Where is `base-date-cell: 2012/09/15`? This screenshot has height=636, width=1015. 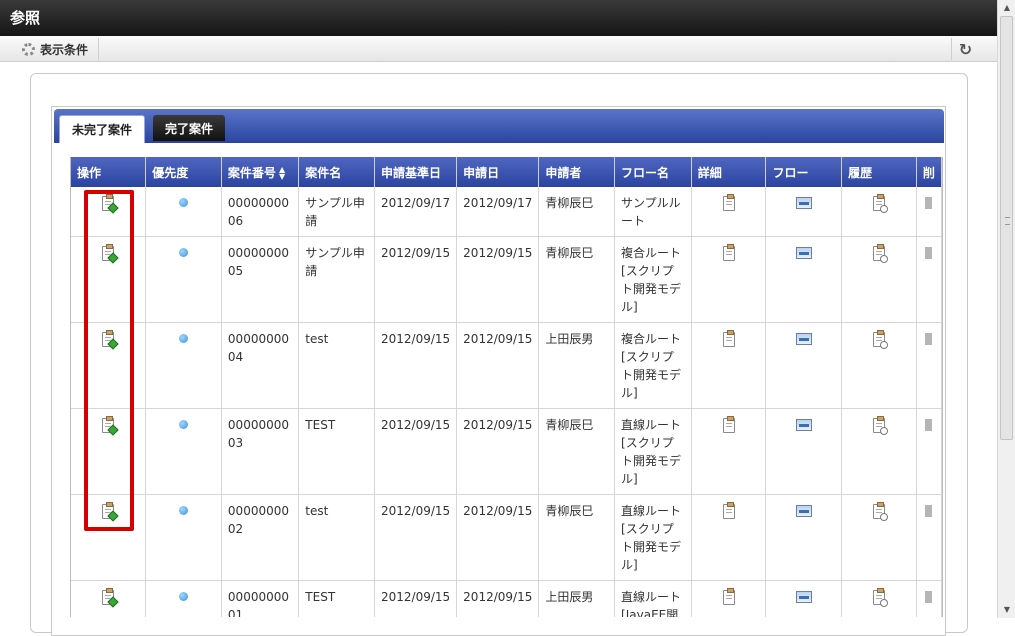 base-date-cell: 2012/09/15 is located at coordinates (416, 537).